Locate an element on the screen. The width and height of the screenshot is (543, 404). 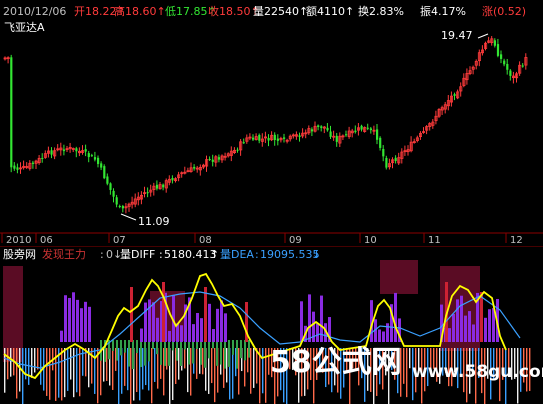
header-item: 换2.83% is located at coordinates (381, 11).